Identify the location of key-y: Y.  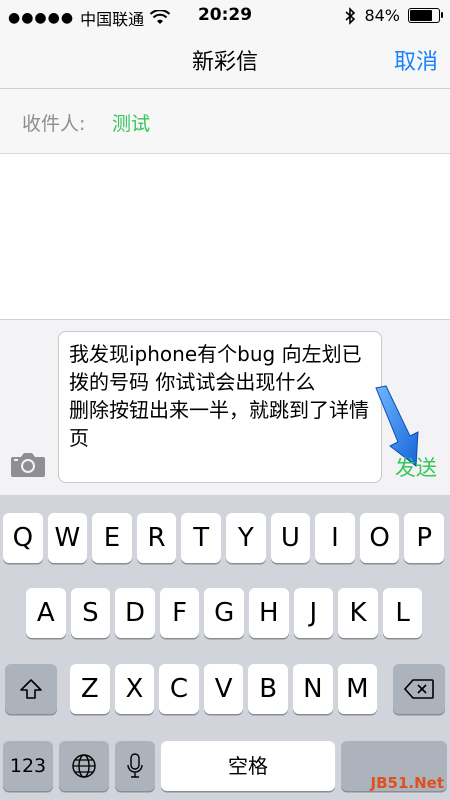
(246, 538).